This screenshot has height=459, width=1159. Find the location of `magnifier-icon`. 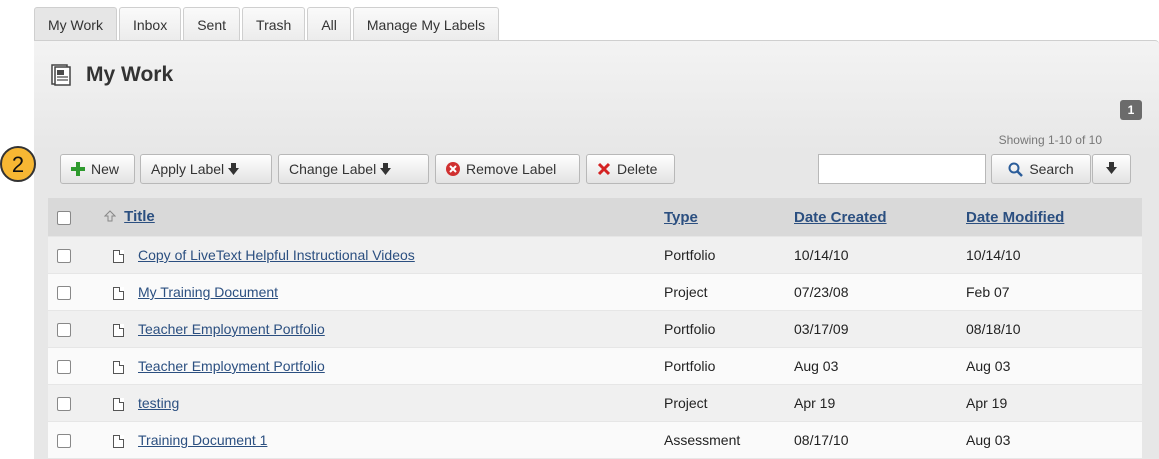

magnifier-icon is located at coordinates (1016, 169).